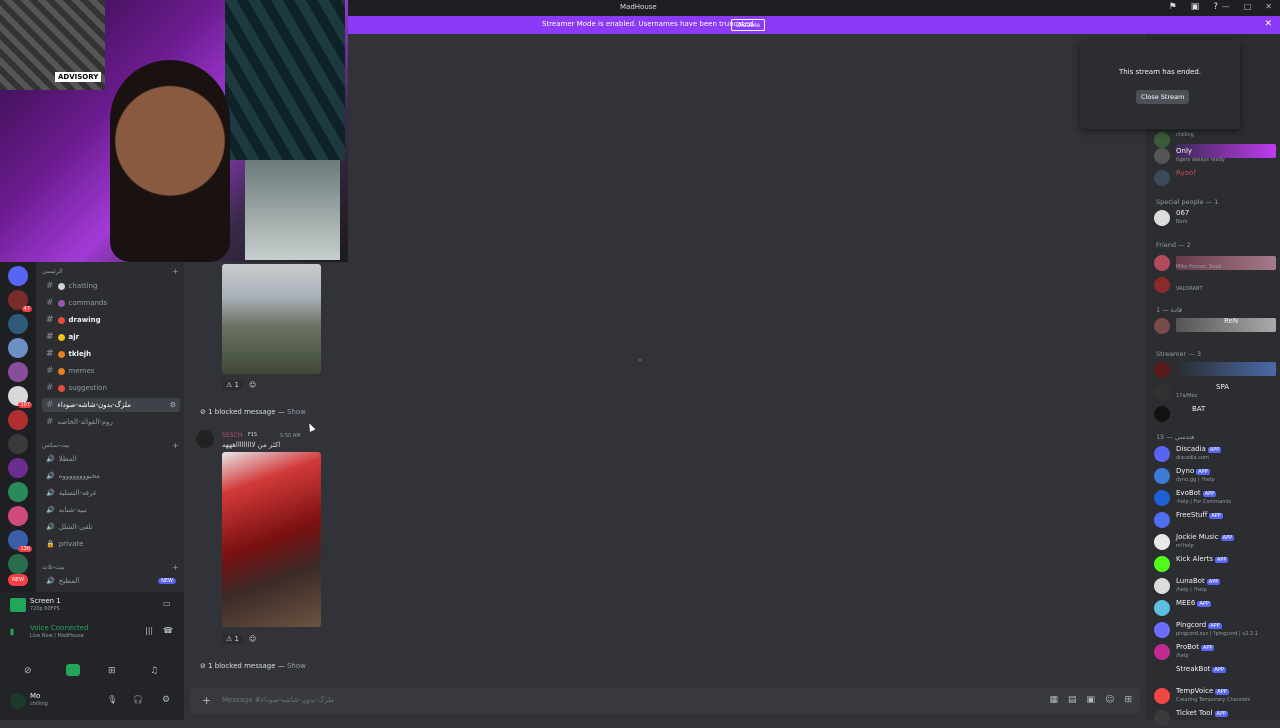 This screenshot has height=728, width=1280. Describe the element at coordinates (1216, 156) in the screenshot. I see `member-row: Only tigers always ready` at that location.